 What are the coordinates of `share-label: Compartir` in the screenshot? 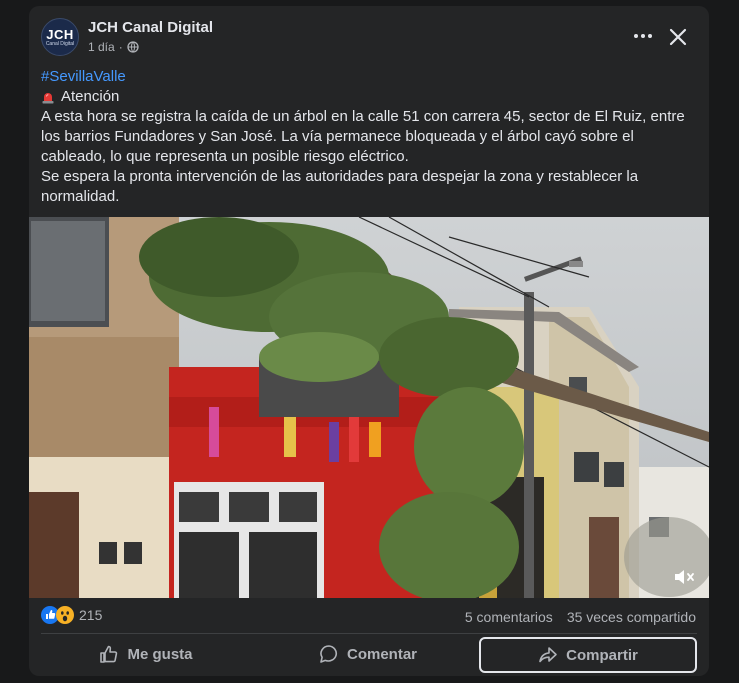 It's located at (602, 655).